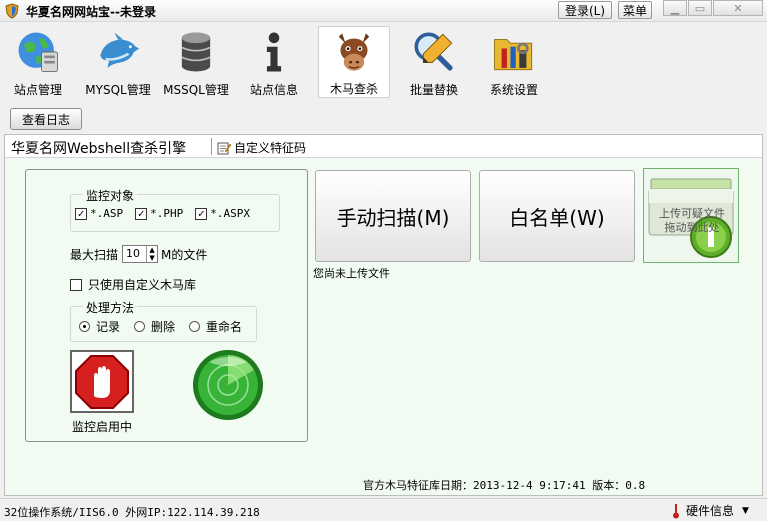 The image size is (767, 521). I want to click on tool-label: MSSQL管理, so click(196, 90).